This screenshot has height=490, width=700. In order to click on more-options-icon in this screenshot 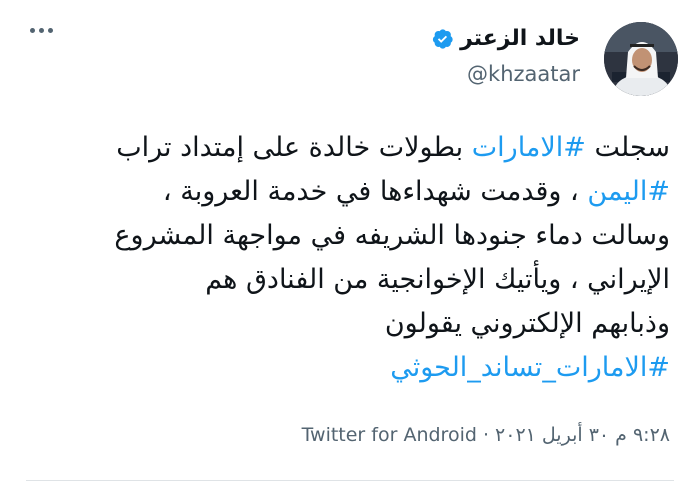, I will do `click(41, 30)`.